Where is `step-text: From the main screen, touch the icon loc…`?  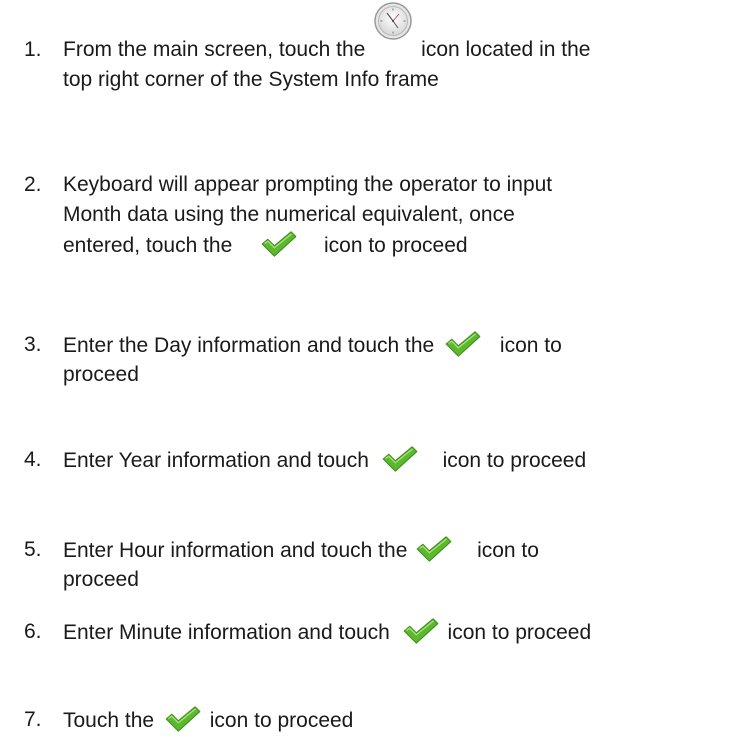
step-text: From the main screen, touch the icon loc… is located at coordinates (327, 33).